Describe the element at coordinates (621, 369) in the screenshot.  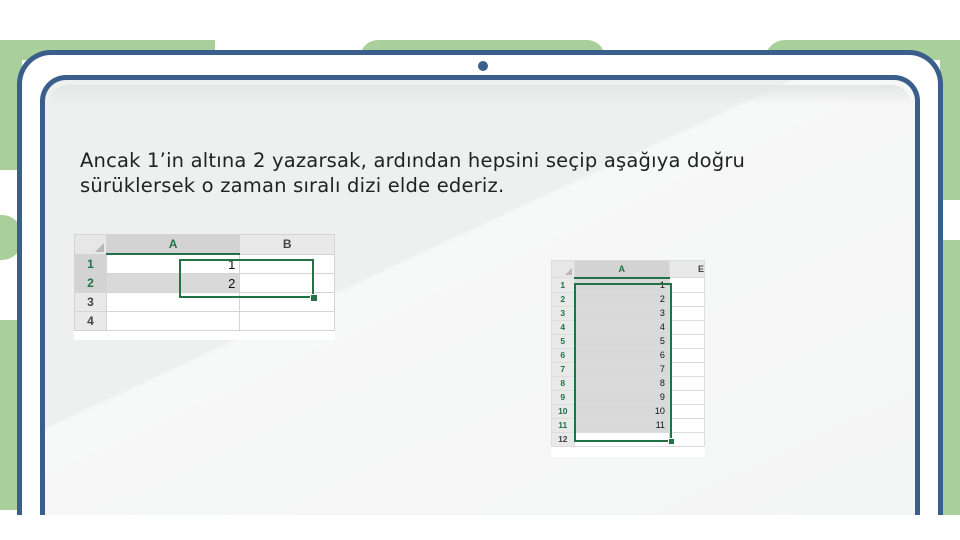
I see `cell-a: 7` at that location.